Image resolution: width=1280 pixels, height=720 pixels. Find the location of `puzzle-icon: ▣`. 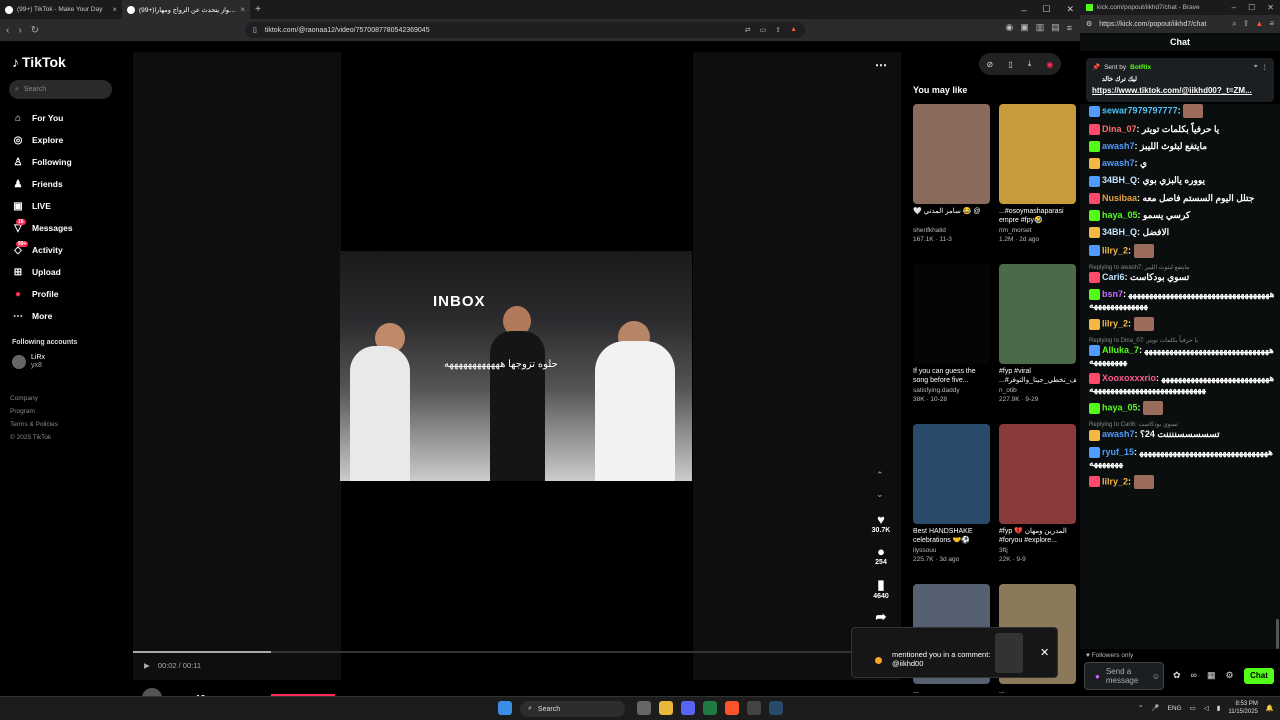

puzzle-icon: ▣ is located at coordinates (1024, 27).